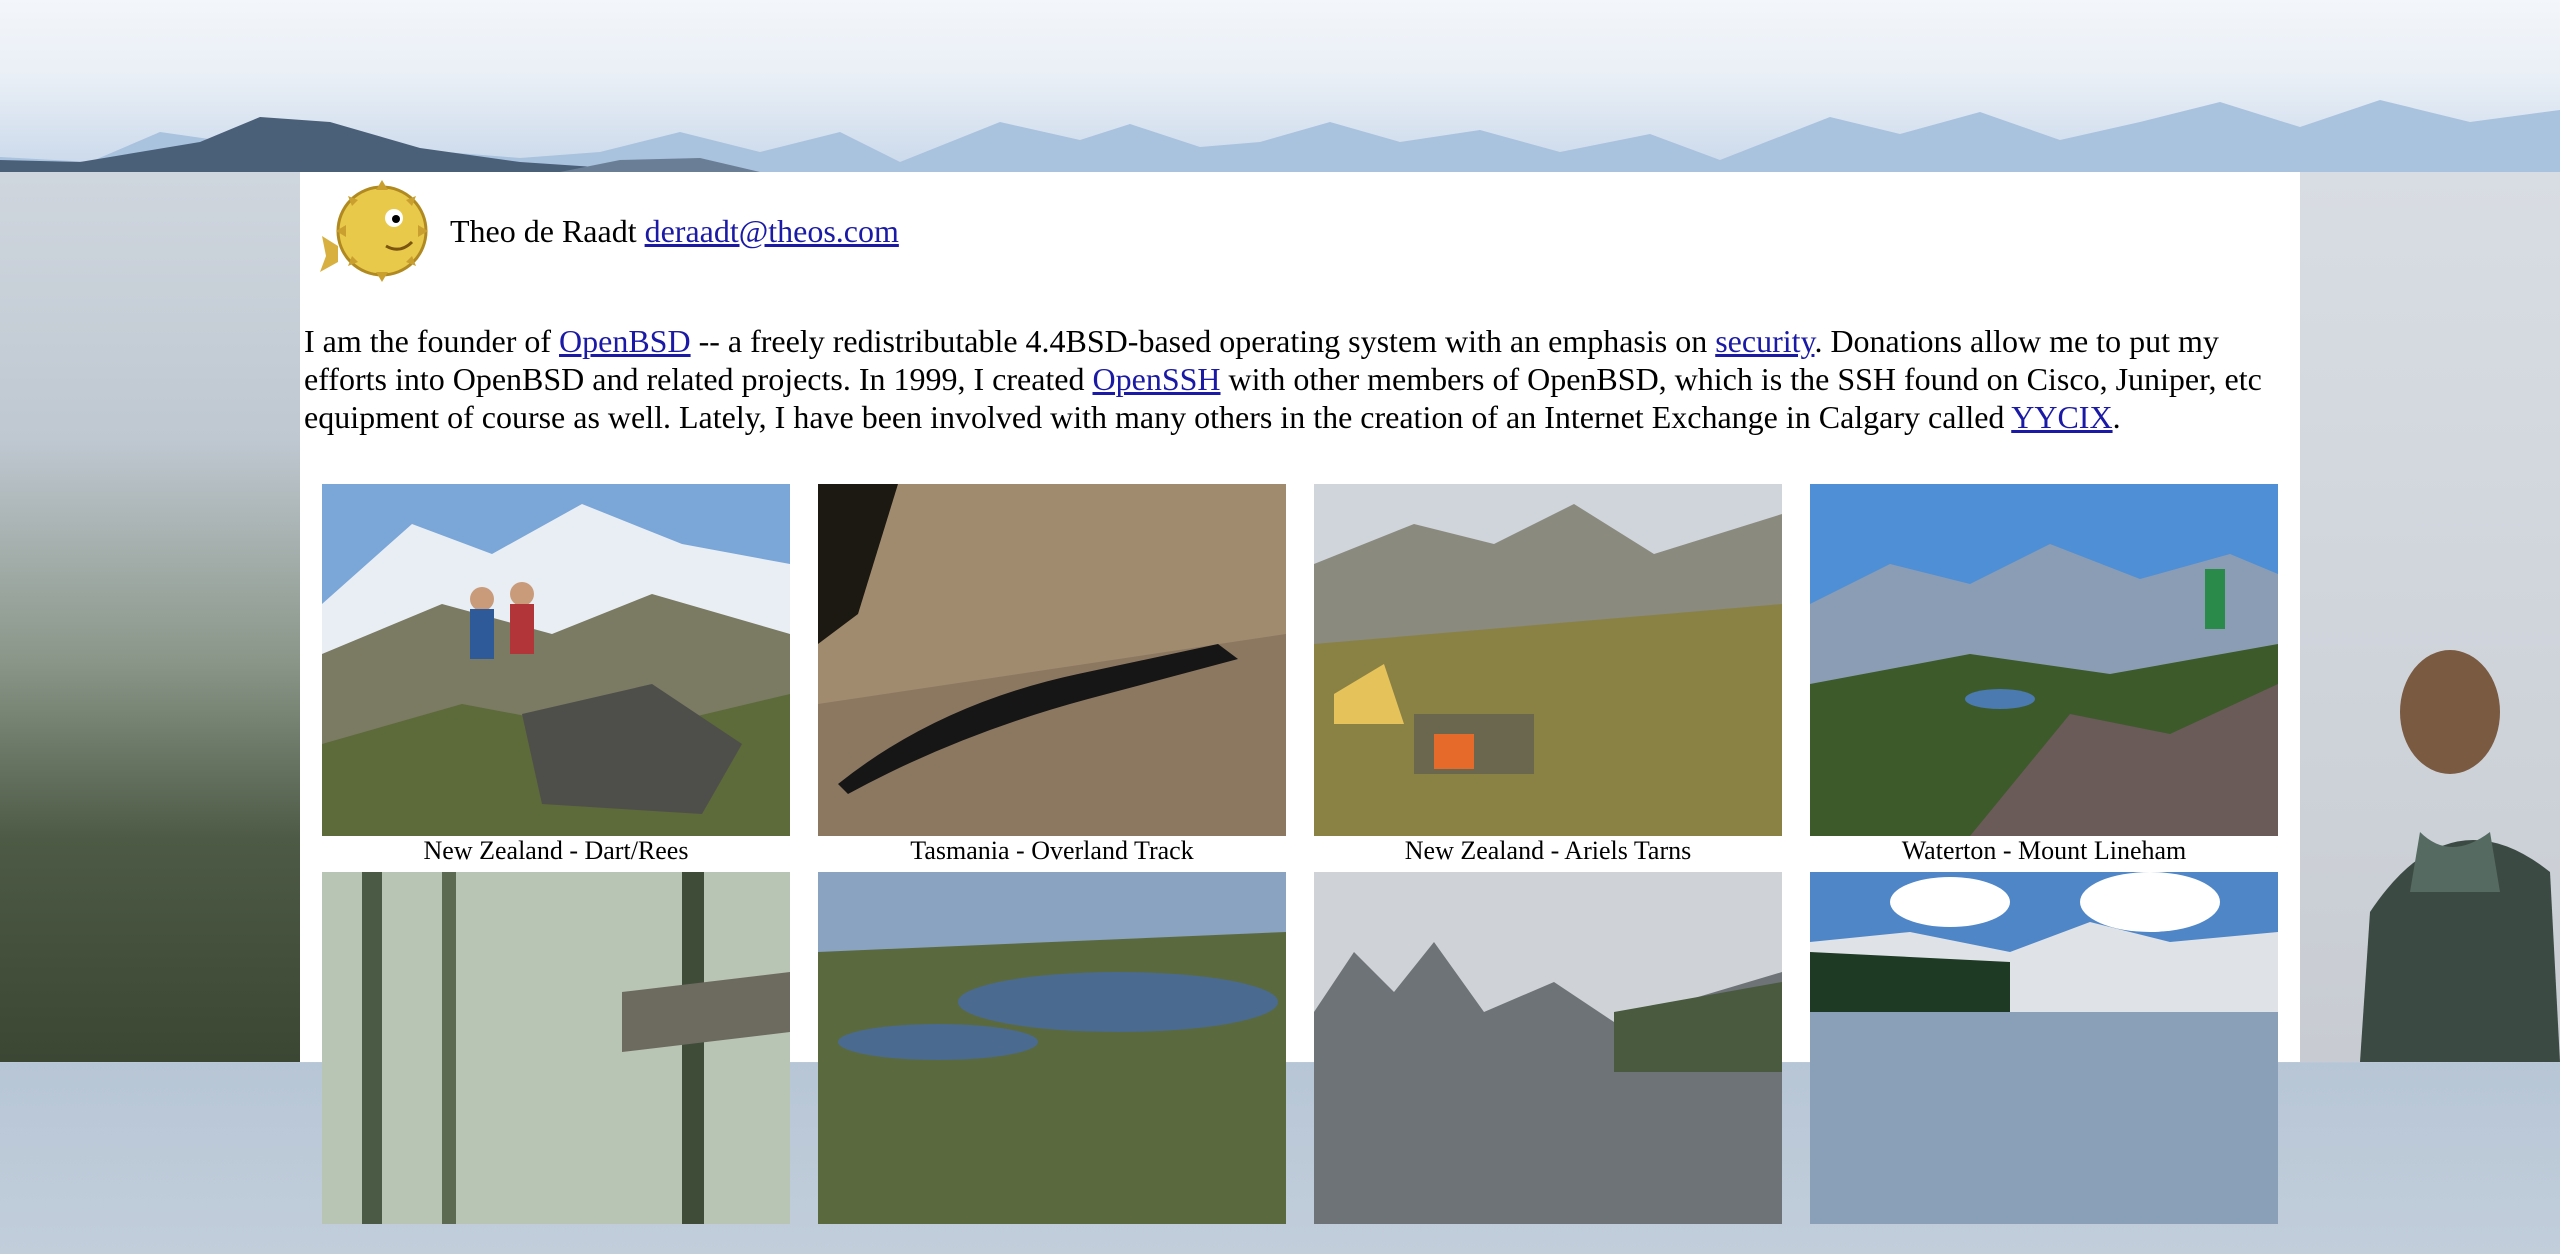 Image resolution: width=2560 pixels, height=1254 pixels. What do you see at coordinates (543, 230) in the screenshot?
I see `author-name: Theo de Raadt` at bounding box center [543, 230].